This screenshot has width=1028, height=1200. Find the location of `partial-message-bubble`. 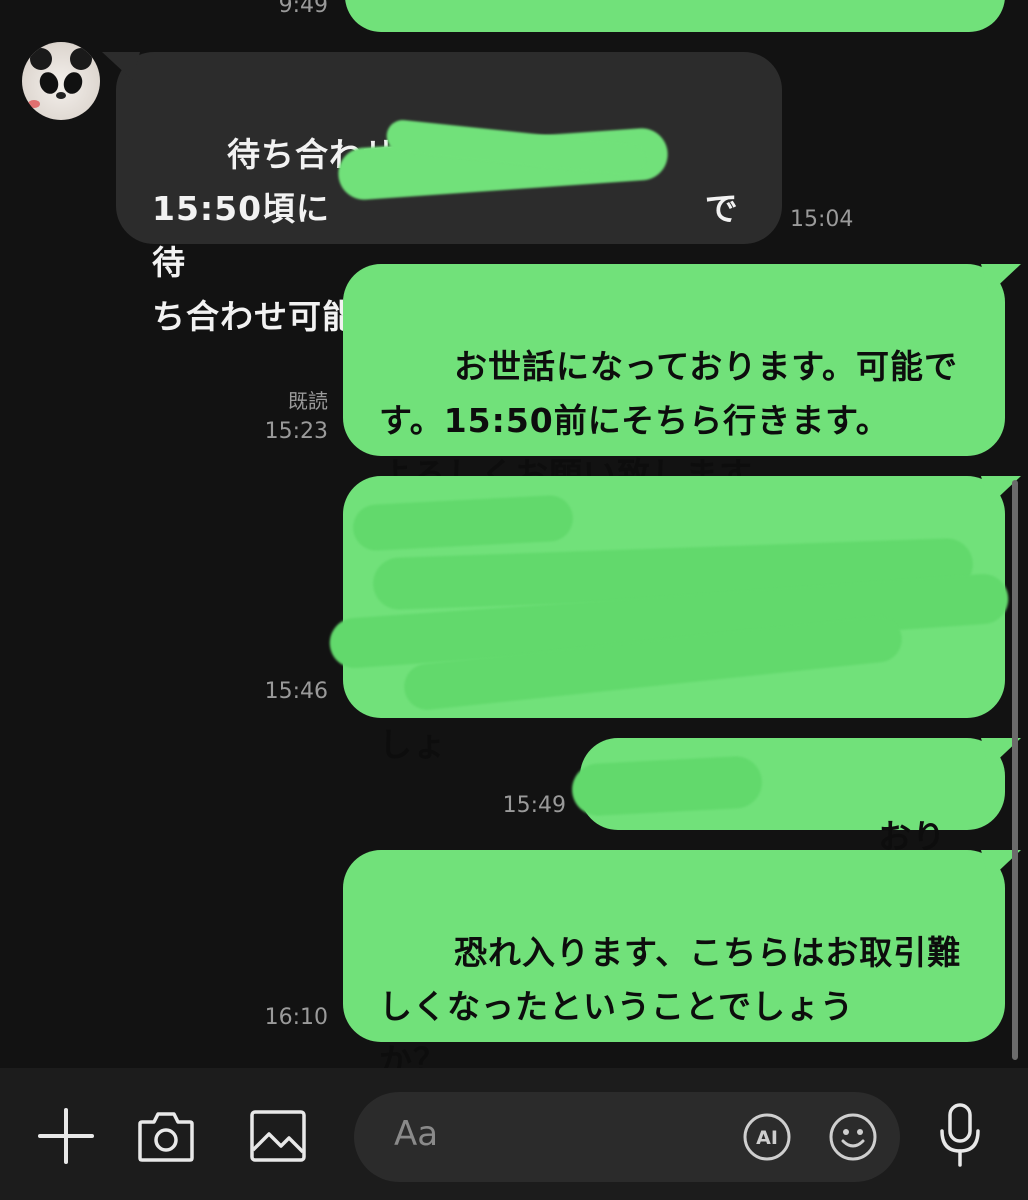

partial-message-bubble is located at coordinates (675, 16).